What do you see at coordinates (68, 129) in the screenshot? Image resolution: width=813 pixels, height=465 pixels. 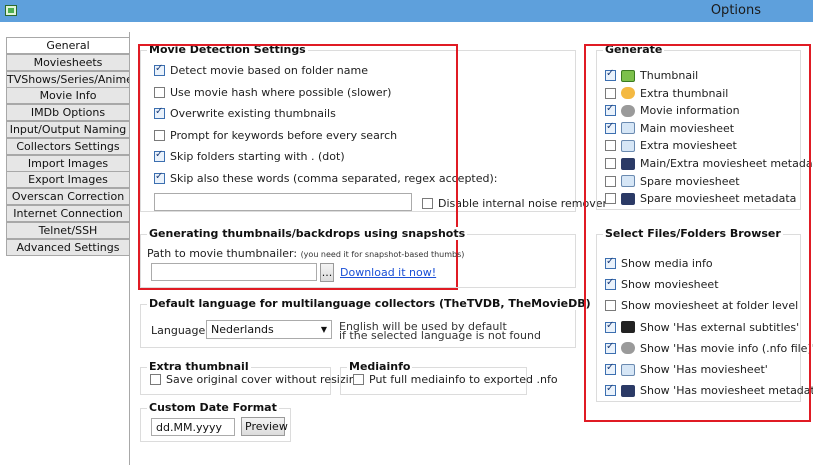 I see `tab-input-output-naming: Input/Output Naming` at bounding box center [68, 129].